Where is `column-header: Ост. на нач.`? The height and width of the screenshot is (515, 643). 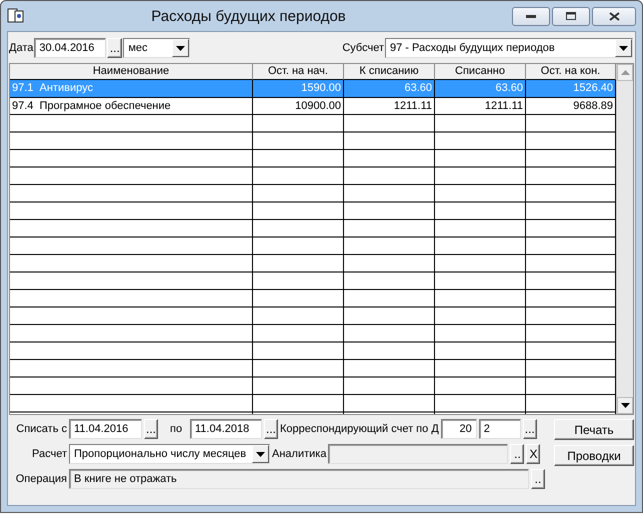 column-header: Ост. на нач. is located at coordinates (298, 72).